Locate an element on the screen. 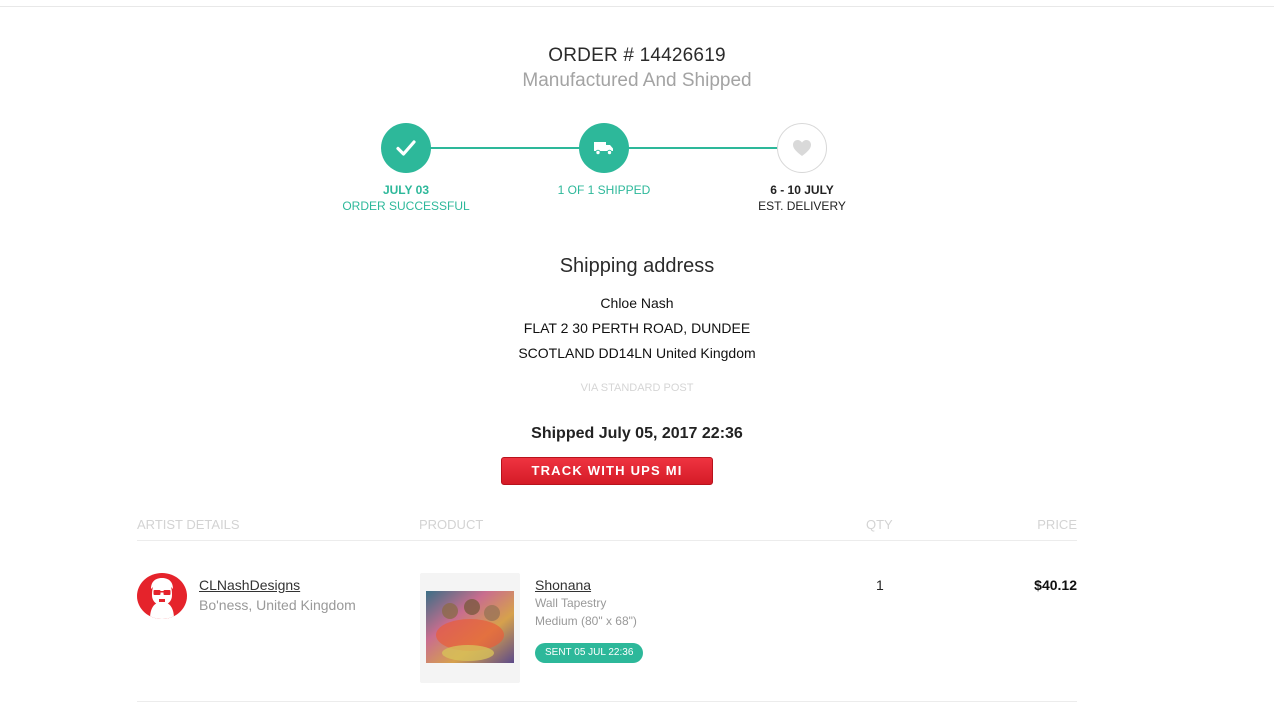 The image size is (1274, 721). heart-icon is located at coordinates (802, 148).